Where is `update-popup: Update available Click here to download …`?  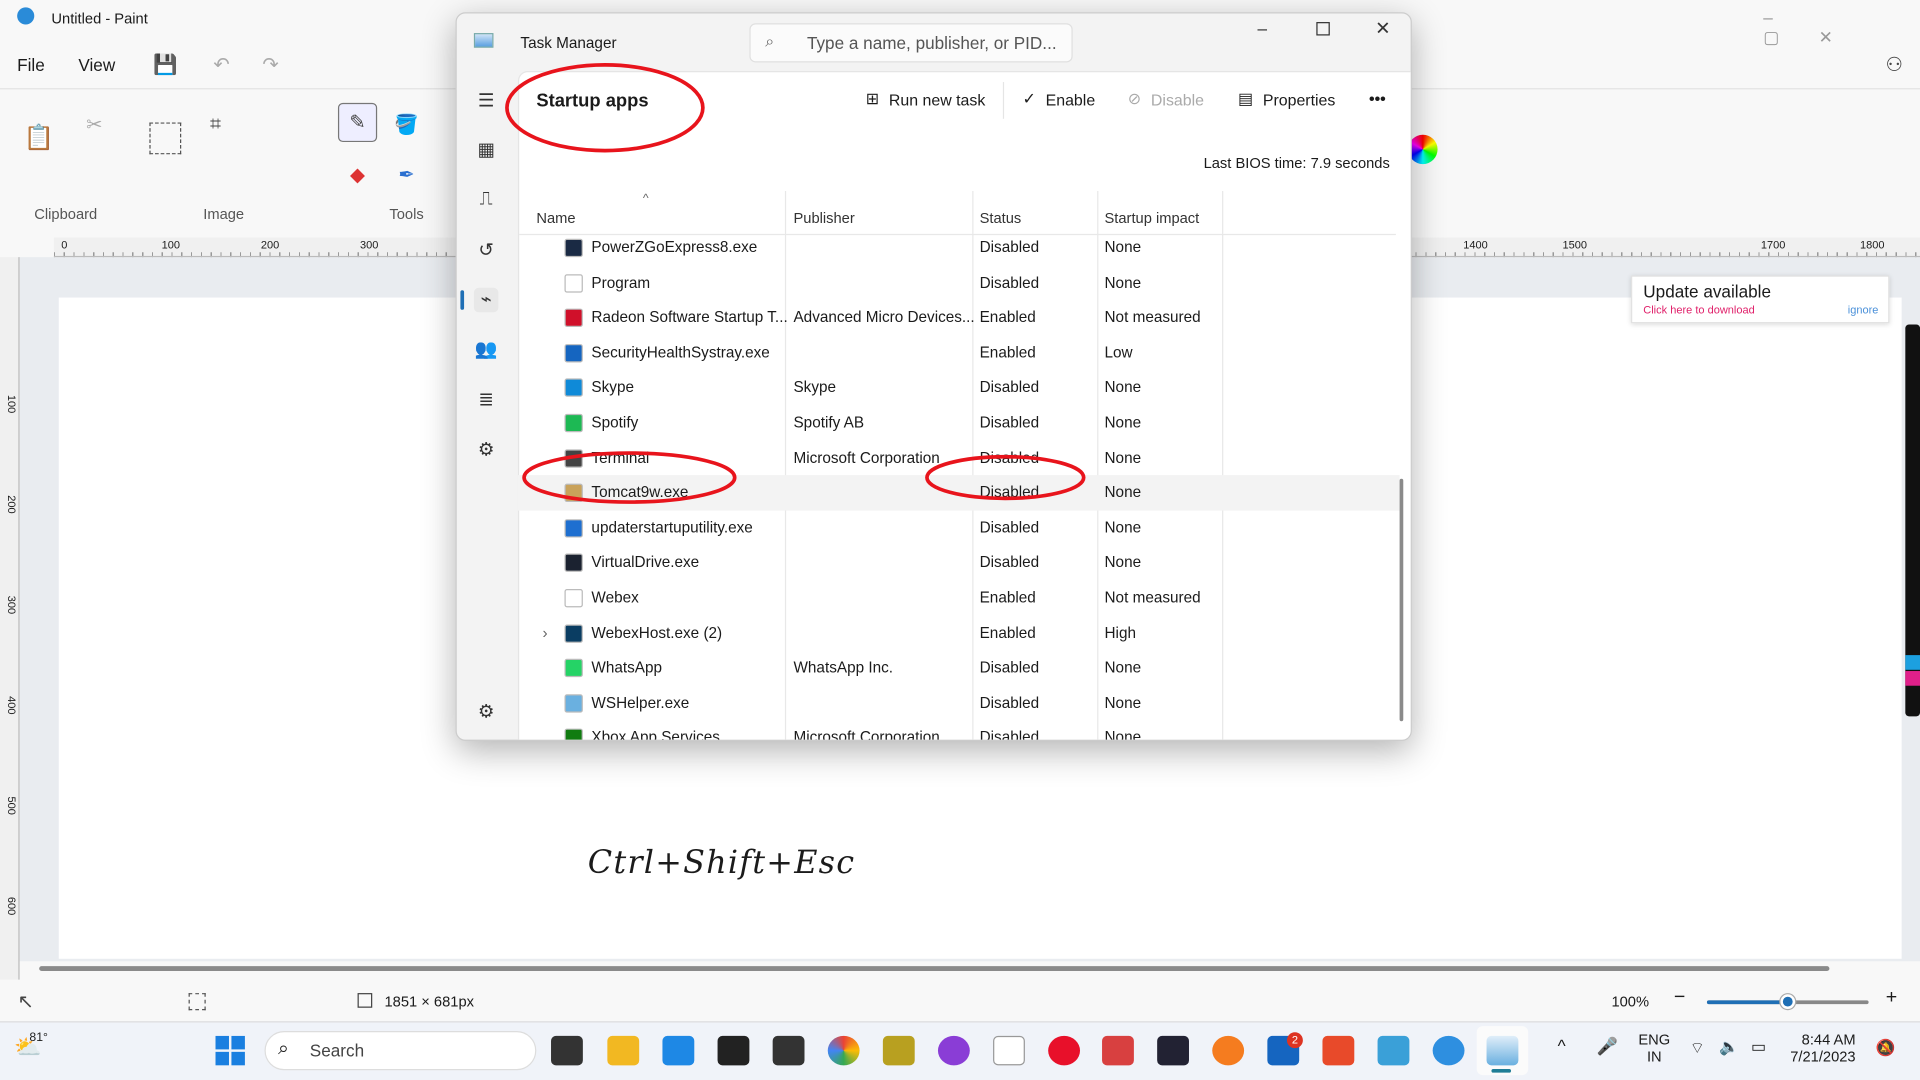
update-popup: Update available Click here to download … is located at coordinates (1760, 299).